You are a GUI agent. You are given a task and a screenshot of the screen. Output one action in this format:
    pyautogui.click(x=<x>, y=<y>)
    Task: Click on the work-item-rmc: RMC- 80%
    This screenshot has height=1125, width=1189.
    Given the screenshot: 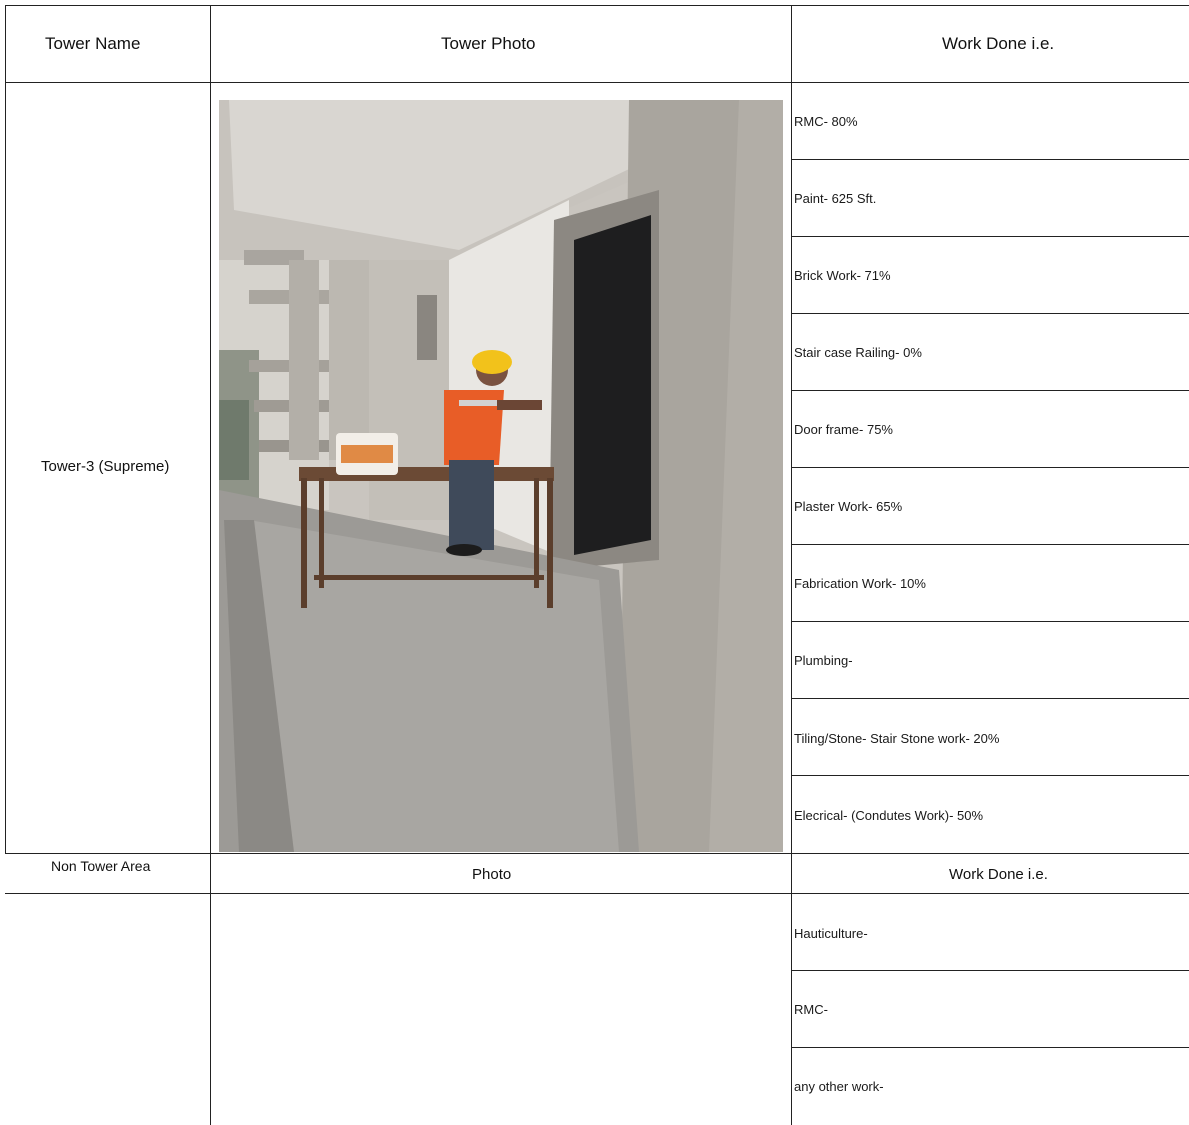 What is the action you would take?
    pyautogui.click(x=826, y=121)
    